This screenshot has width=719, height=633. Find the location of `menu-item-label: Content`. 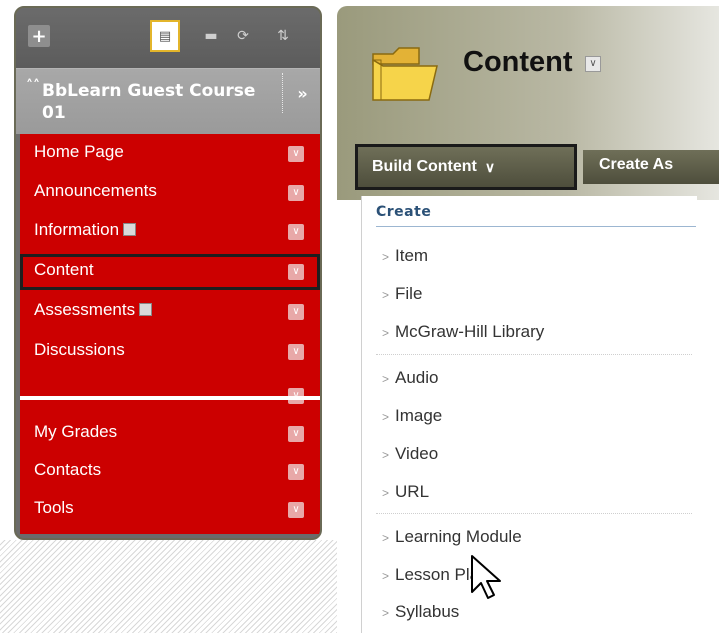

menu-item-label: Content is located at coordinates (64, 270).